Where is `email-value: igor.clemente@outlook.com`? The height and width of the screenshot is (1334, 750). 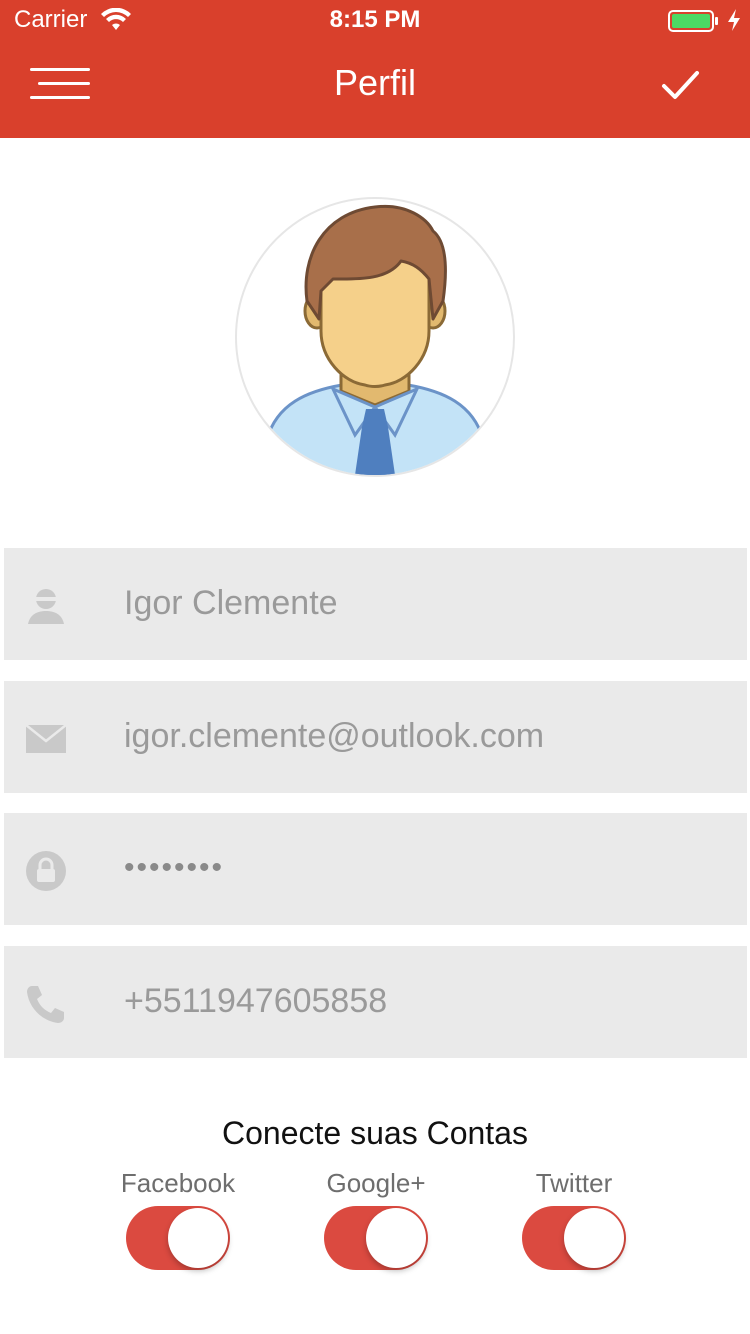 email-value: igor.clemente@outlook.com is located at coordinates (334, 736).